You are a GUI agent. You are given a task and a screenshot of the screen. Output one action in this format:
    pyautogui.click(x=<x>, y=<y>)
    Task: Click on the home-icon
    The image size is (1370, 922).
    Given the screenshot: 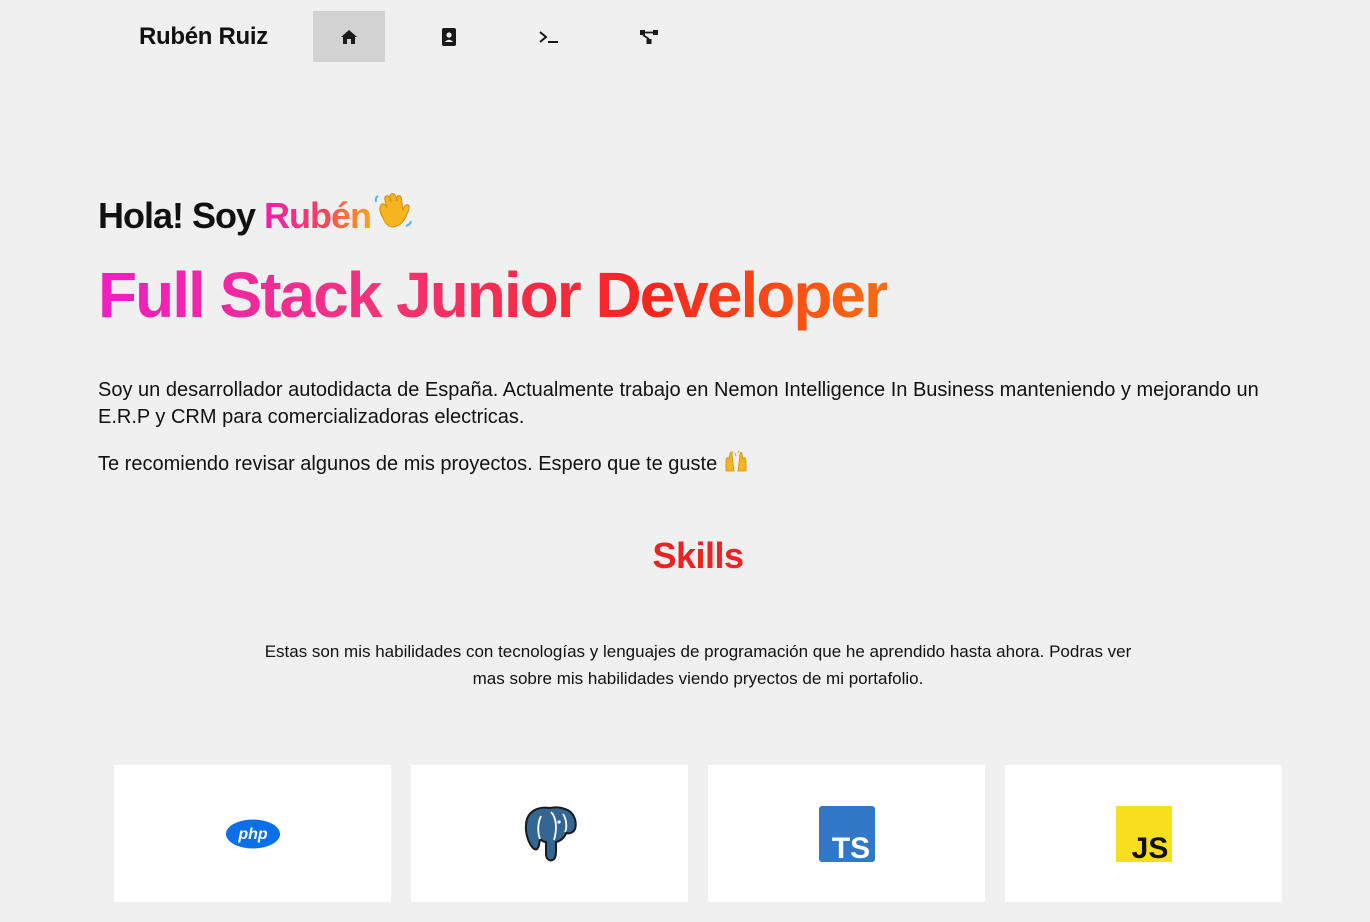 What is the action you would take?
    pyautogui.click(x=349, y=36)
    